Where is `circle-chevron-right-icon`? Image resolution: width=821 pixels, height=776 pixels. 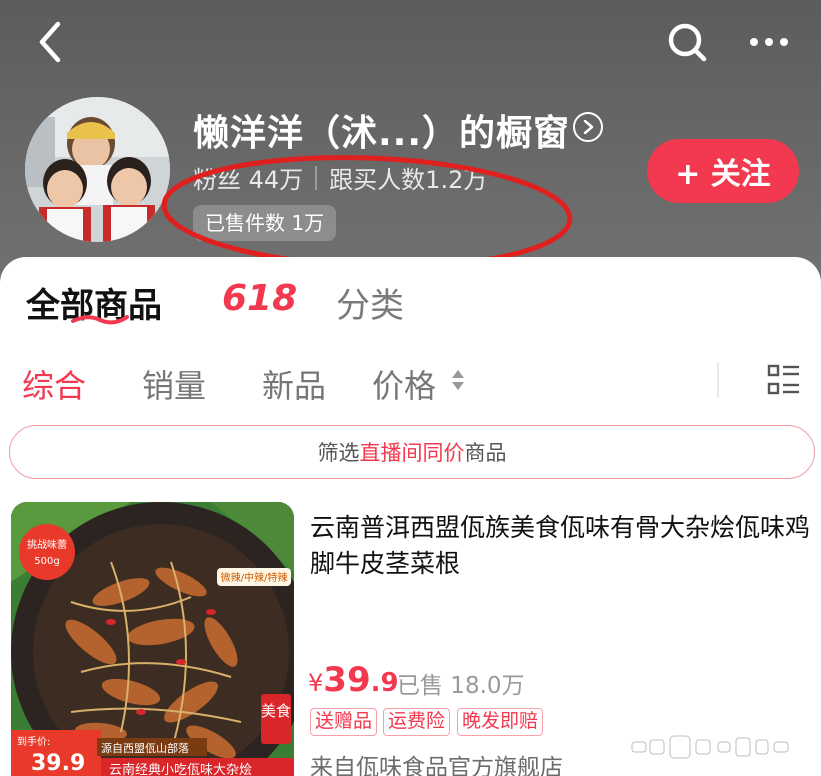 circle-chevron-right-icon is located at coordinates (588, 127).